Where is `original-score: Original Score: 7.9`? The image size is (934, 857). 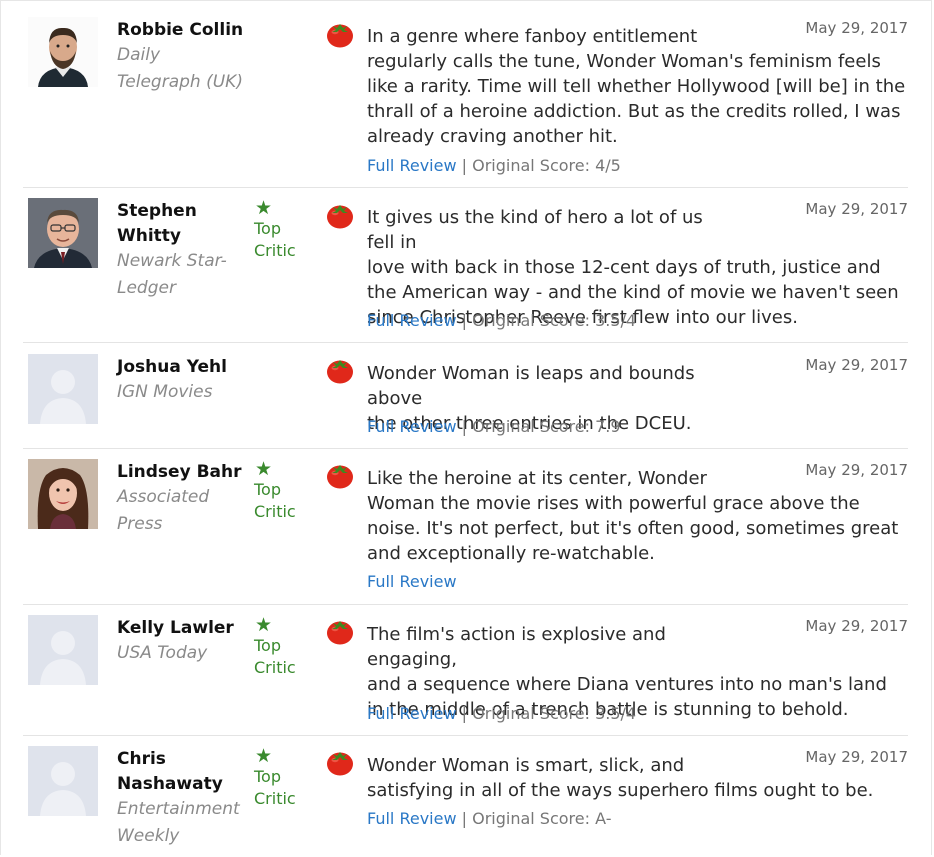
original-score: Original Score: 7.9 is located at coordinates (546, 426).